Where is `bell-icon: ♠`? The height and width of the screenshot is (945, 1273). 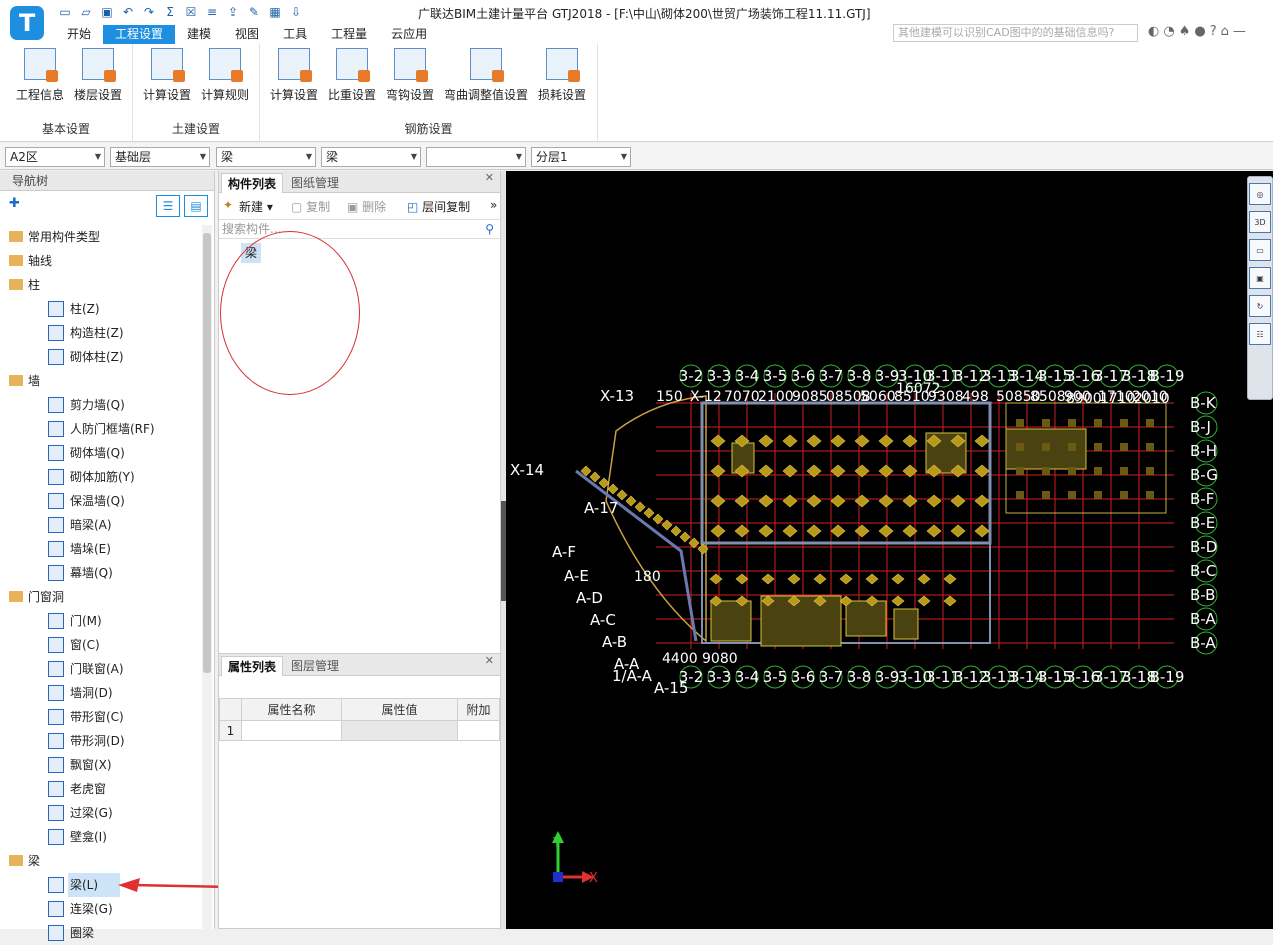
bell-icon: ♠ is located at coordinates (1185, 31).